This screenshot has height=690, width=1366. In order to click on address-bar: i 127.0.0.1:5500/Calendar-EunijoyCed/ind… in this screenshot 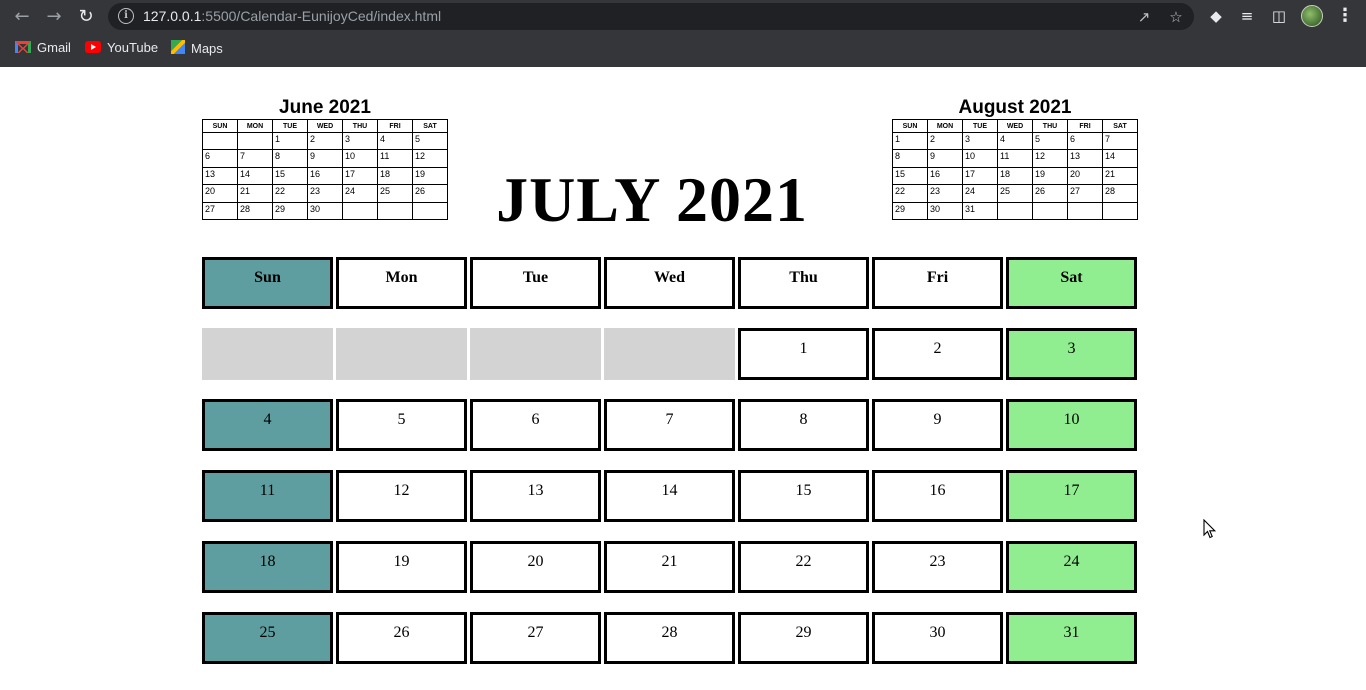, I will do `click(651, 16)`.